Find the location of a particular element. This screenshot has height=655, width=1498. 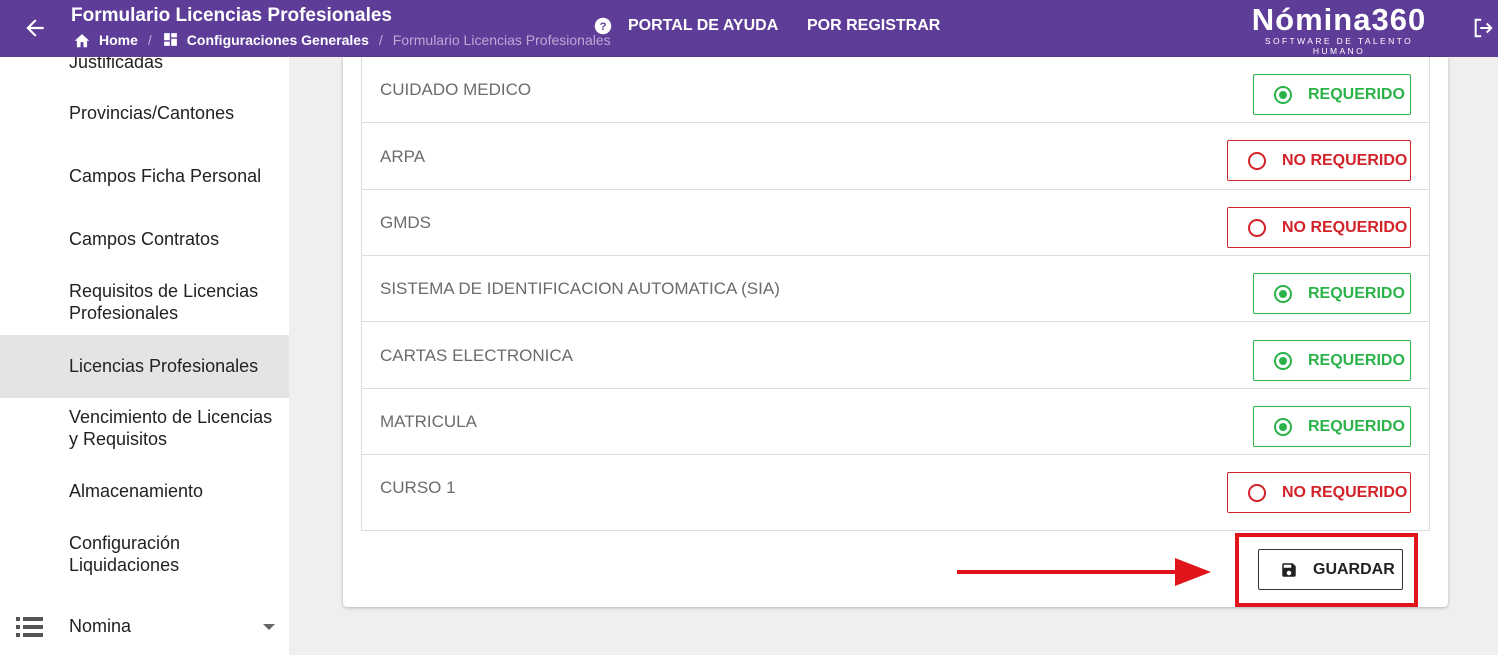

sidebar-item-campos-ficha: Campos Ficha Personal is located at coordinates (144, 176).